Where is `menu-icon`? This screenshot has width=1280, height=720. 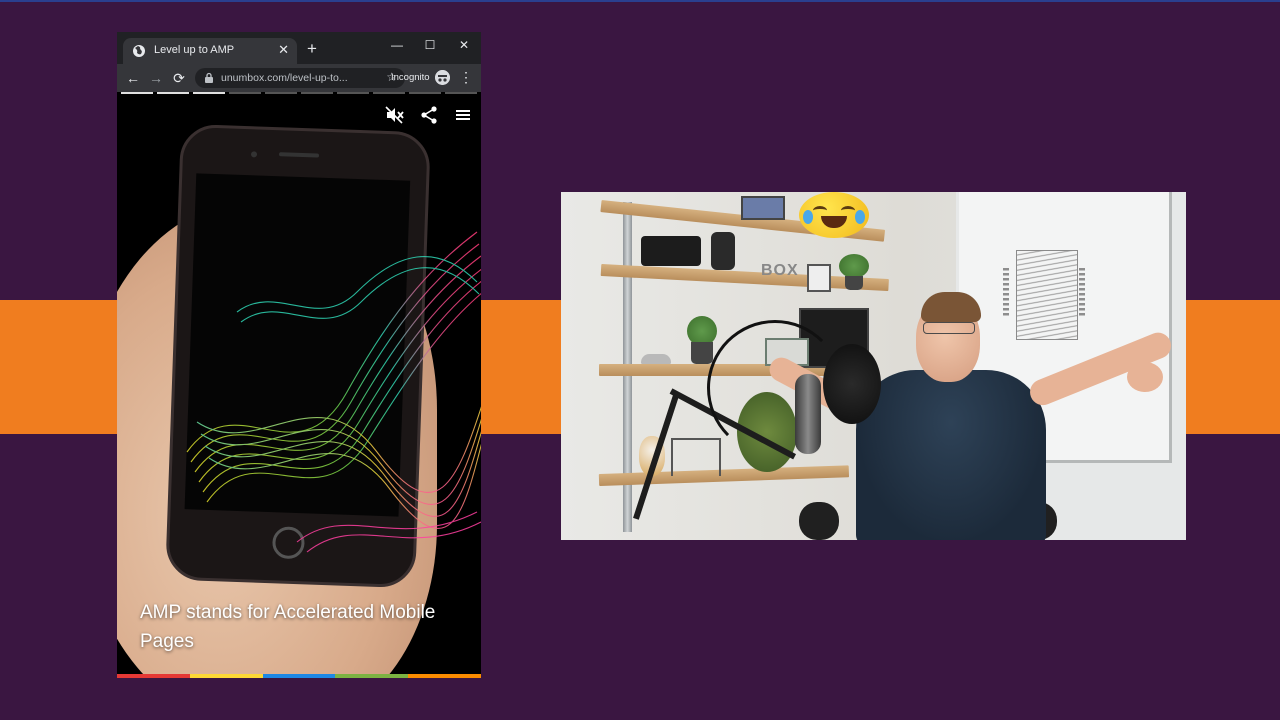
menu-icon is located at coordinates (463, 115).